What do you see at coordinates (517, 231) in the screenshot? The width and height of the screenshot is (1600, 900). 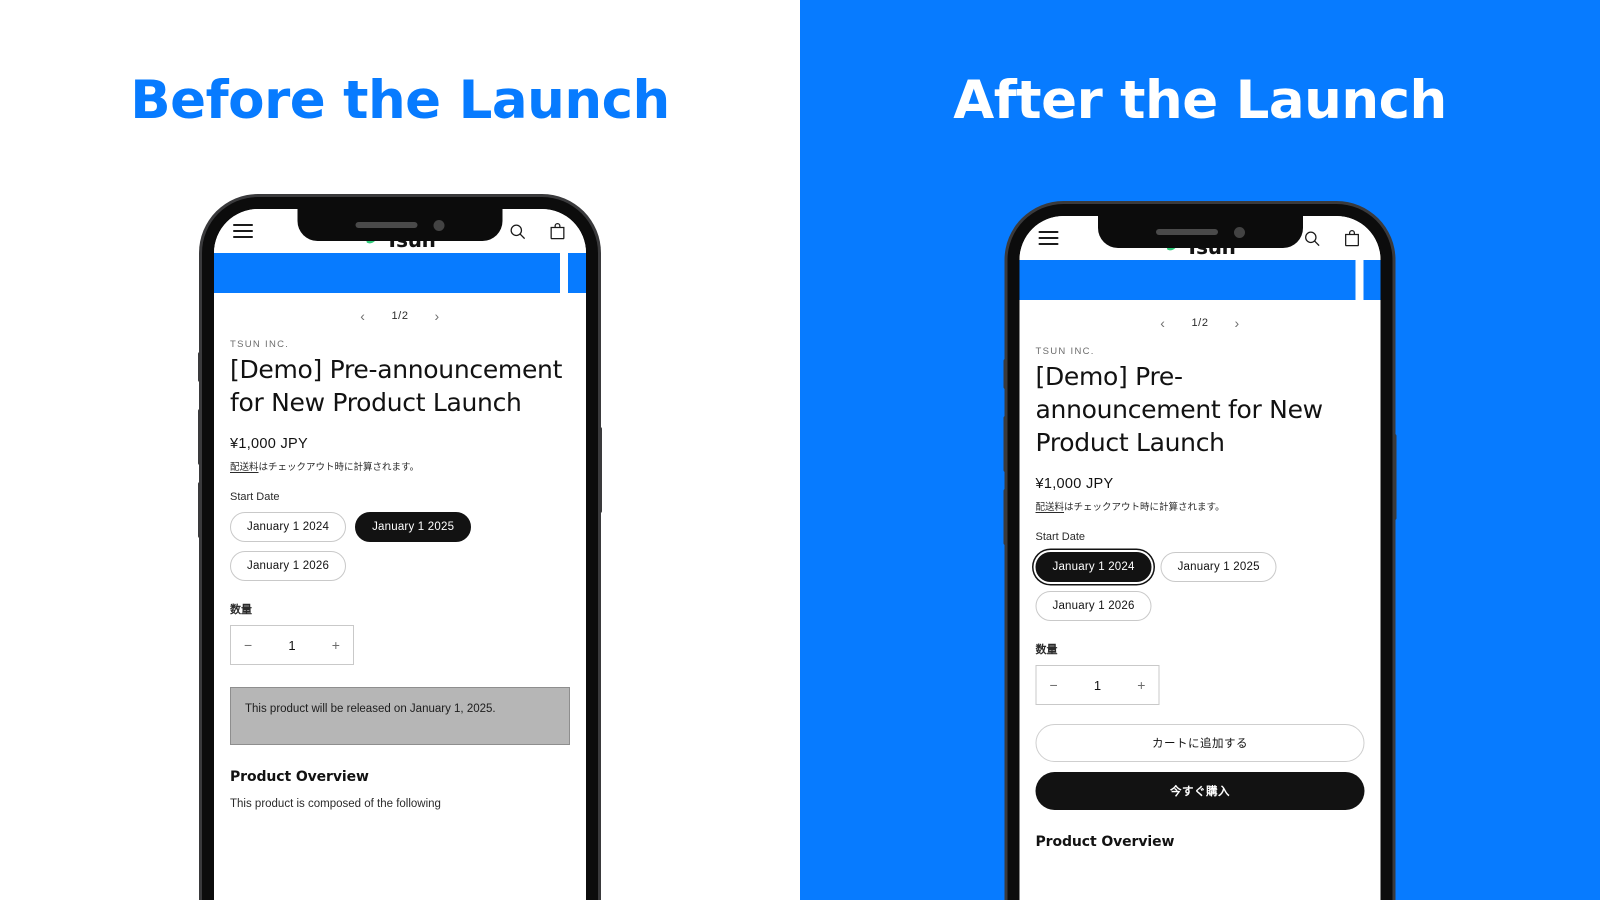 I see `search-icon` at bounding box center [517, 231].